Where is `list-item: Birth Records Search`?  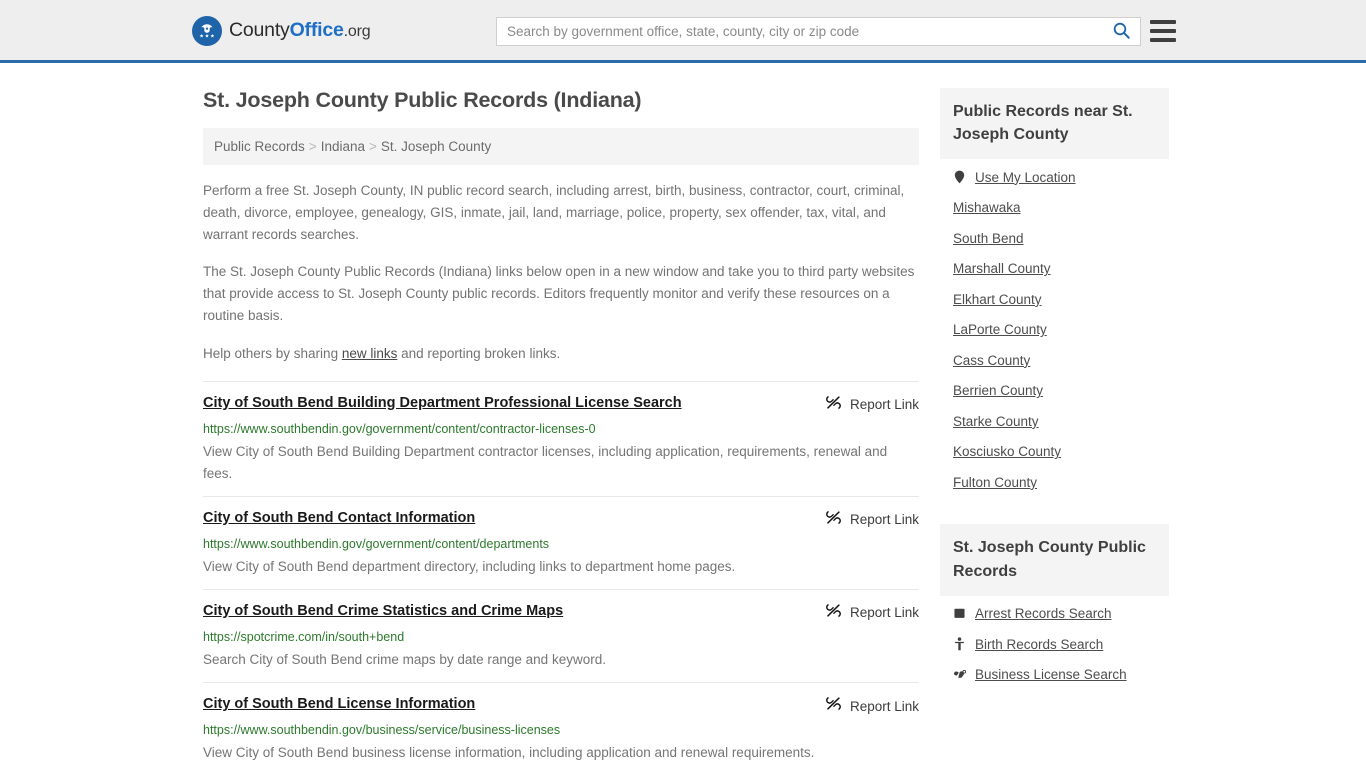 list-item: Birth Records Search is located at coordinates (1061, 644).